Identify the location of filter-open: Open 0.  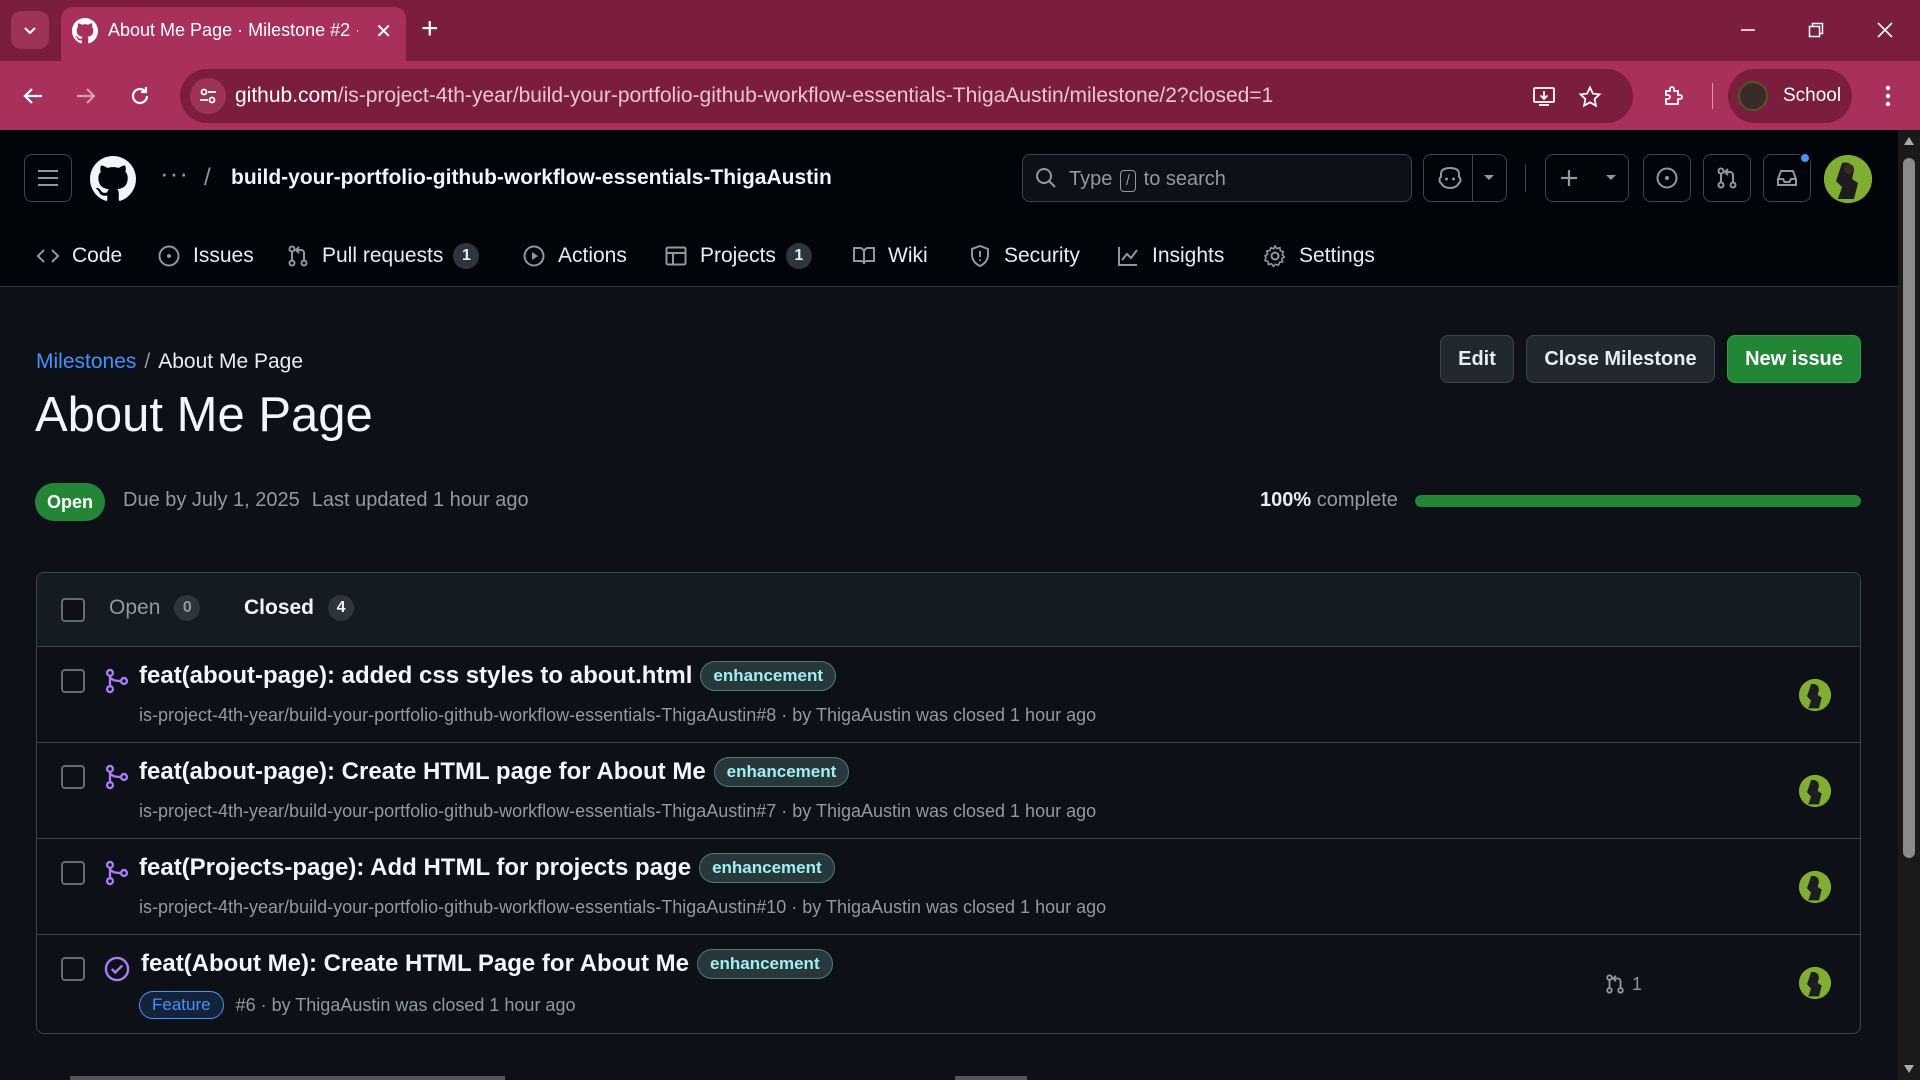
(155, 608).